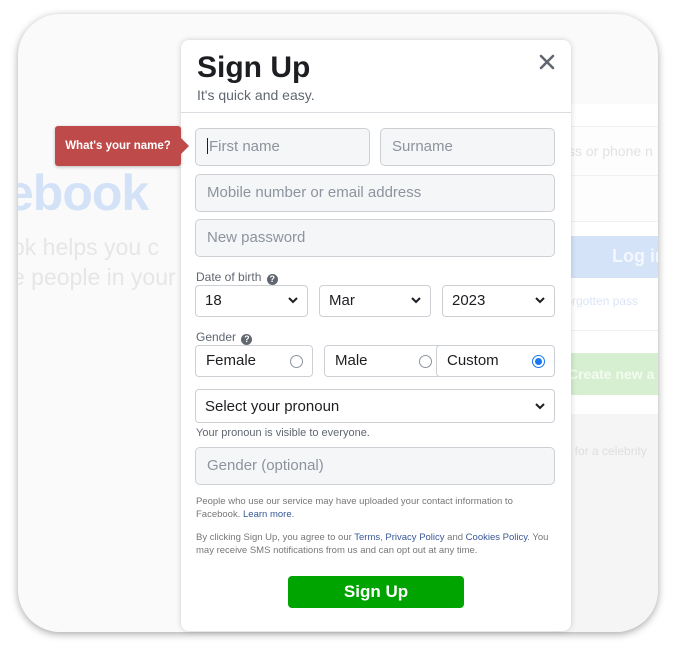 This screenshot has height=649, width=674. I want to click on mobile-or-email-input: Mobile number or email address, so click(375, 193).